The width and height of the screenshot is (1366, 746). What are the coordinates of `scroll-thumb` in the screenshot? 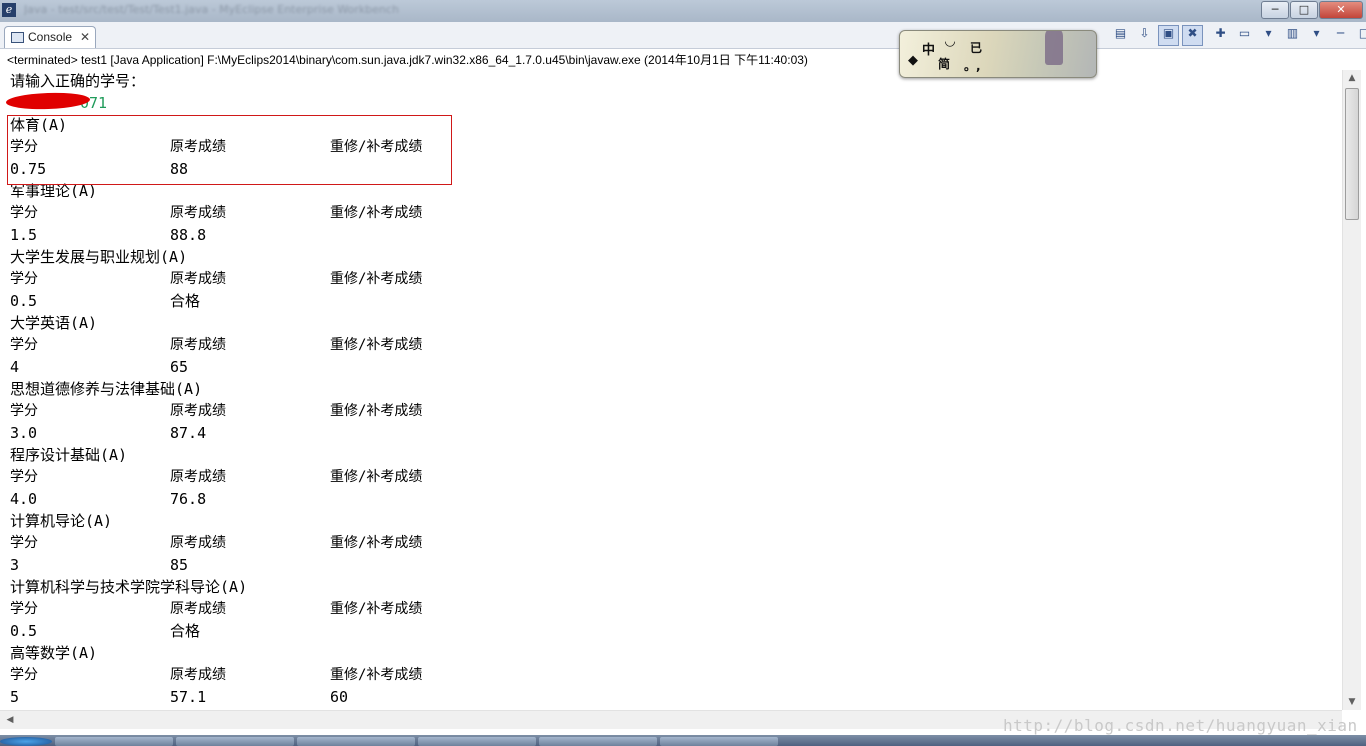 It's located at (1352, 154).